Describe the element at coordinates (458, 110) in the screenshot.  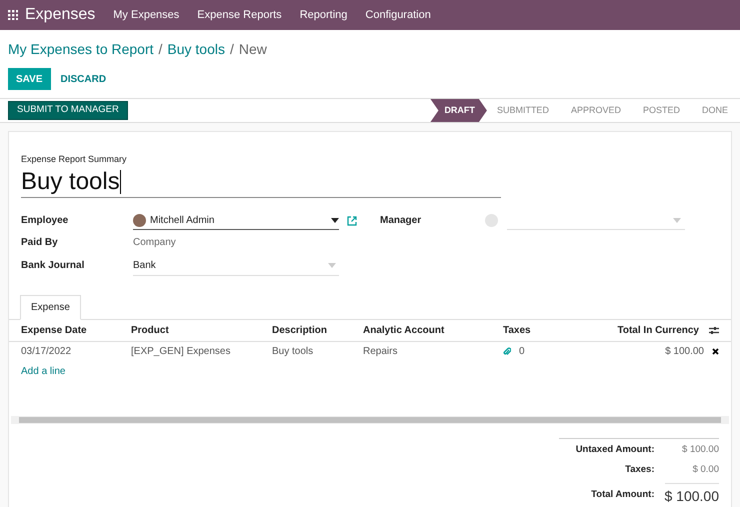
I see `status-stage: DRAFT` at that location.